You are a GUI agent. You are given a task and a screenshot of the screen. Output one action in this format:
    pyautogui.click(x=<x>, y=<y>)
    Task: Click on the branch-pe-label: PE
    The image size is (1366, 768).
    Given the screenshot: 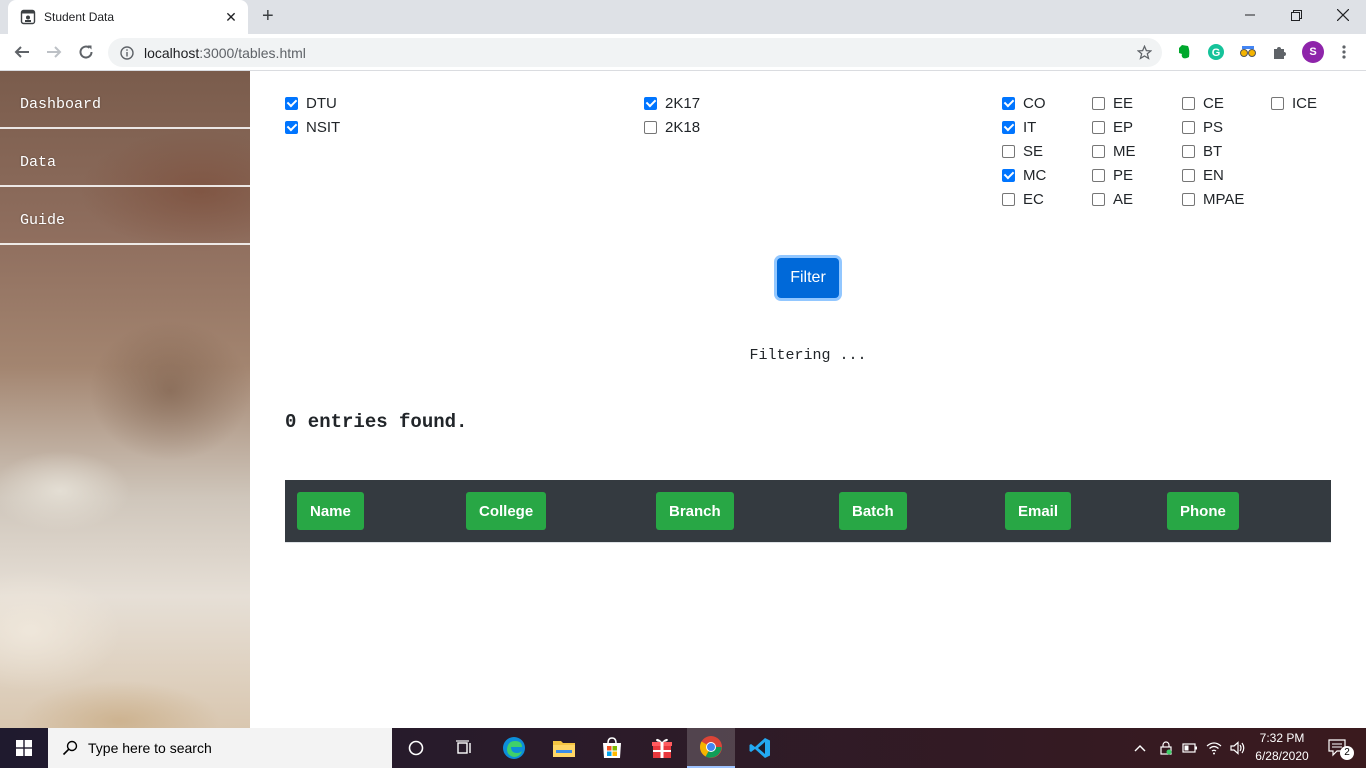 What is the action you would take?
    pyautogui.click(x=1123, y=175)
    